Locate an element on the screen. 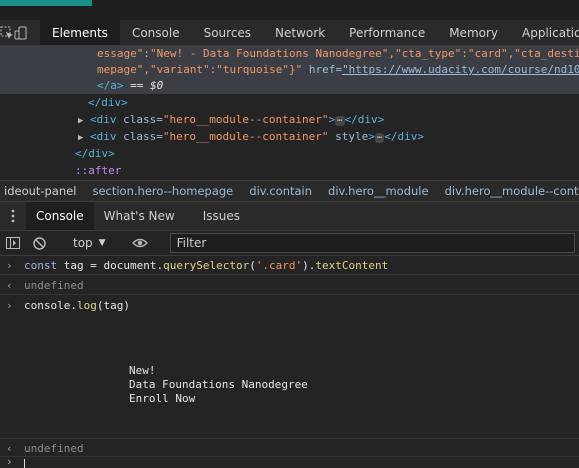  clear-console-icon is located at coordinates (39, 243).